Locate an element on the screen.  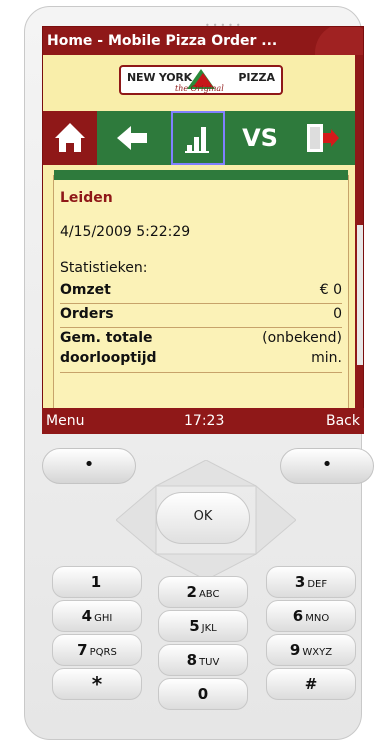
vertical-scrollbar is located at coordinates (359, 243).